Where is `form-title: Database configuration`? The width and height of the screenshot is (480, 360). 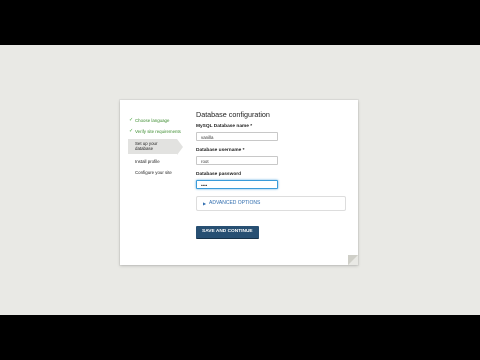 form-title: Database configuration is located at coordinates (233, 114).